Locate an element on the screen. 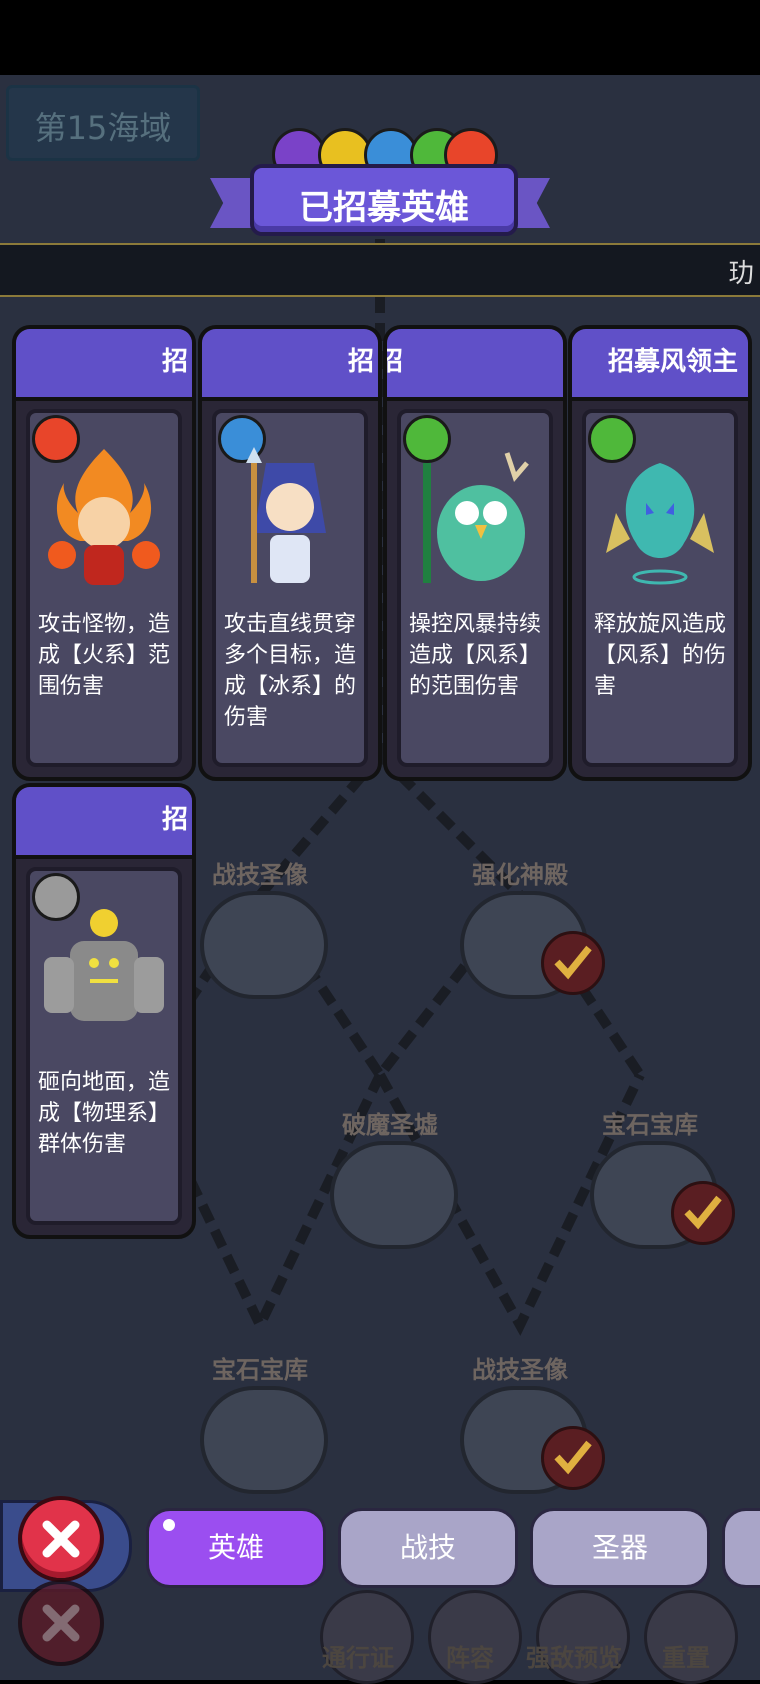 The width and height of the screenshot is (760, 1684). hero-description: 释放旋风造成【风系】的伤害 is located at coordinates (660, 655).